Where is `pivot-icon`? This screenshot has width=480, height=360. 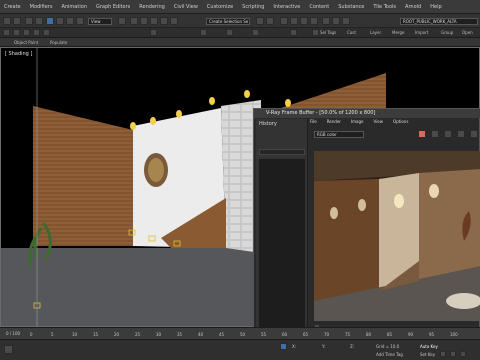
pivot-icon is located at coordinates (122, 21).